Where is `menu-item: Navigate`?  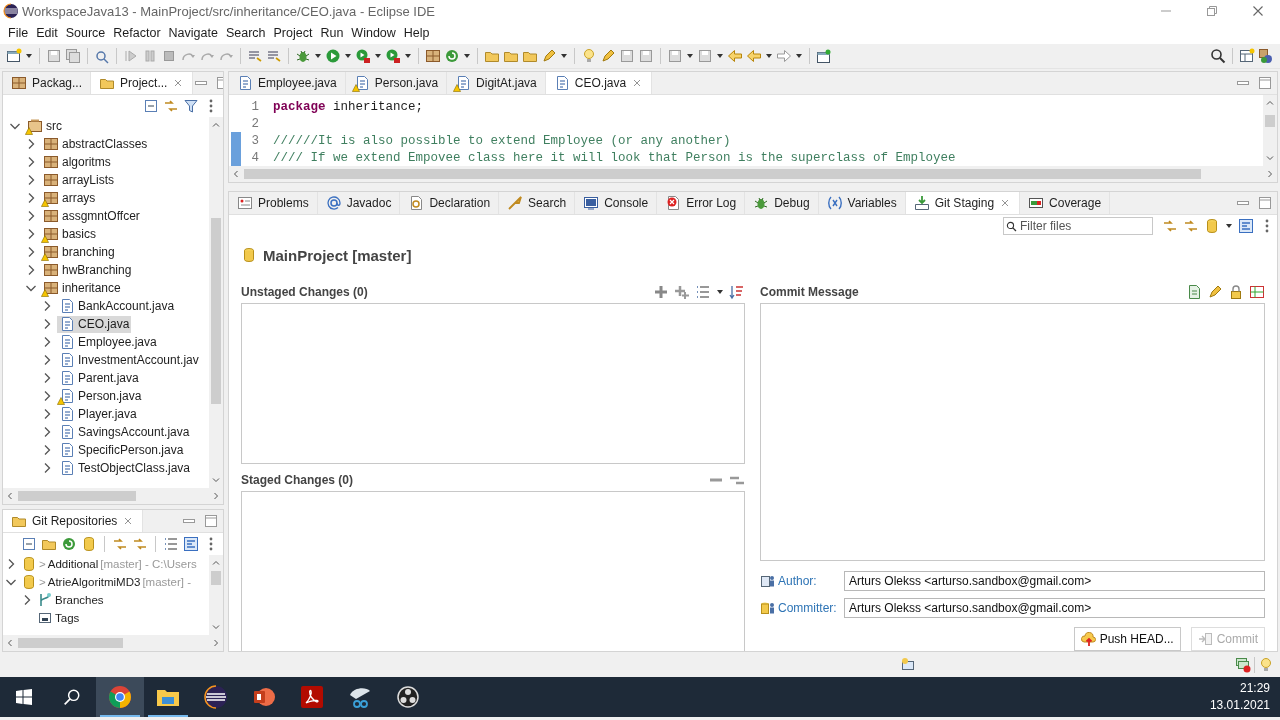
menu-item: Navigate is located at coordinates (193, 33).